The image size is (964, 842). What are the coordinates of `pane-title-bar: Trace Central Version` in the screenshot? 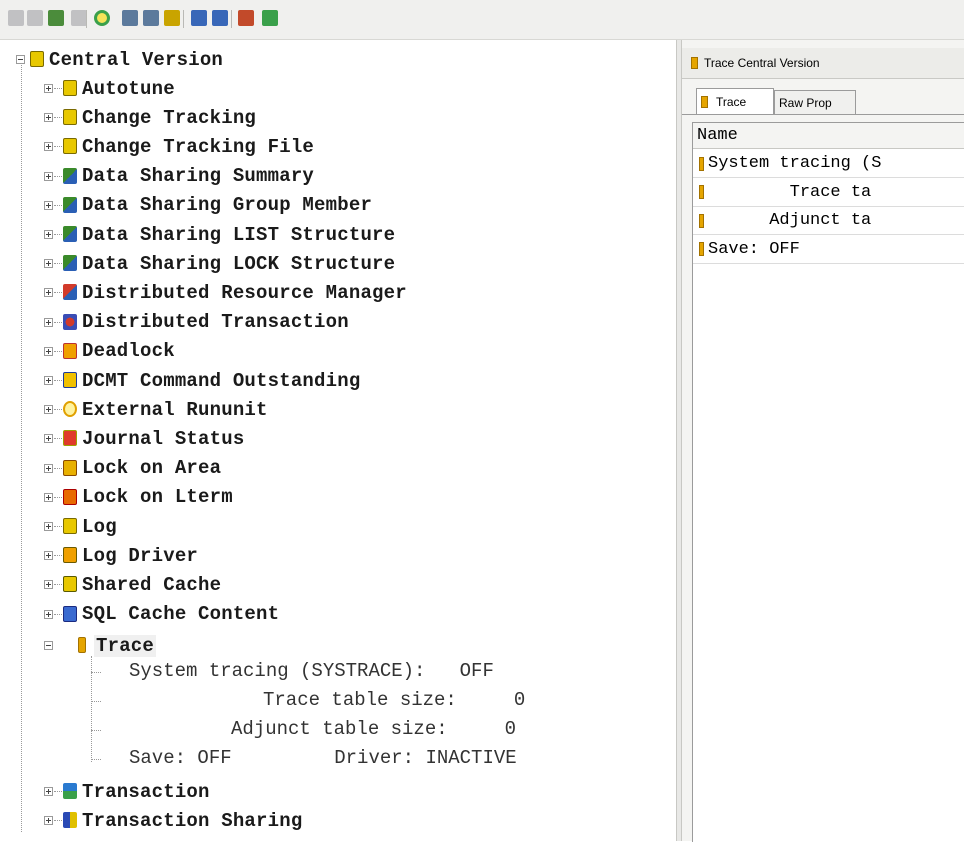 It's located at (823, 63).